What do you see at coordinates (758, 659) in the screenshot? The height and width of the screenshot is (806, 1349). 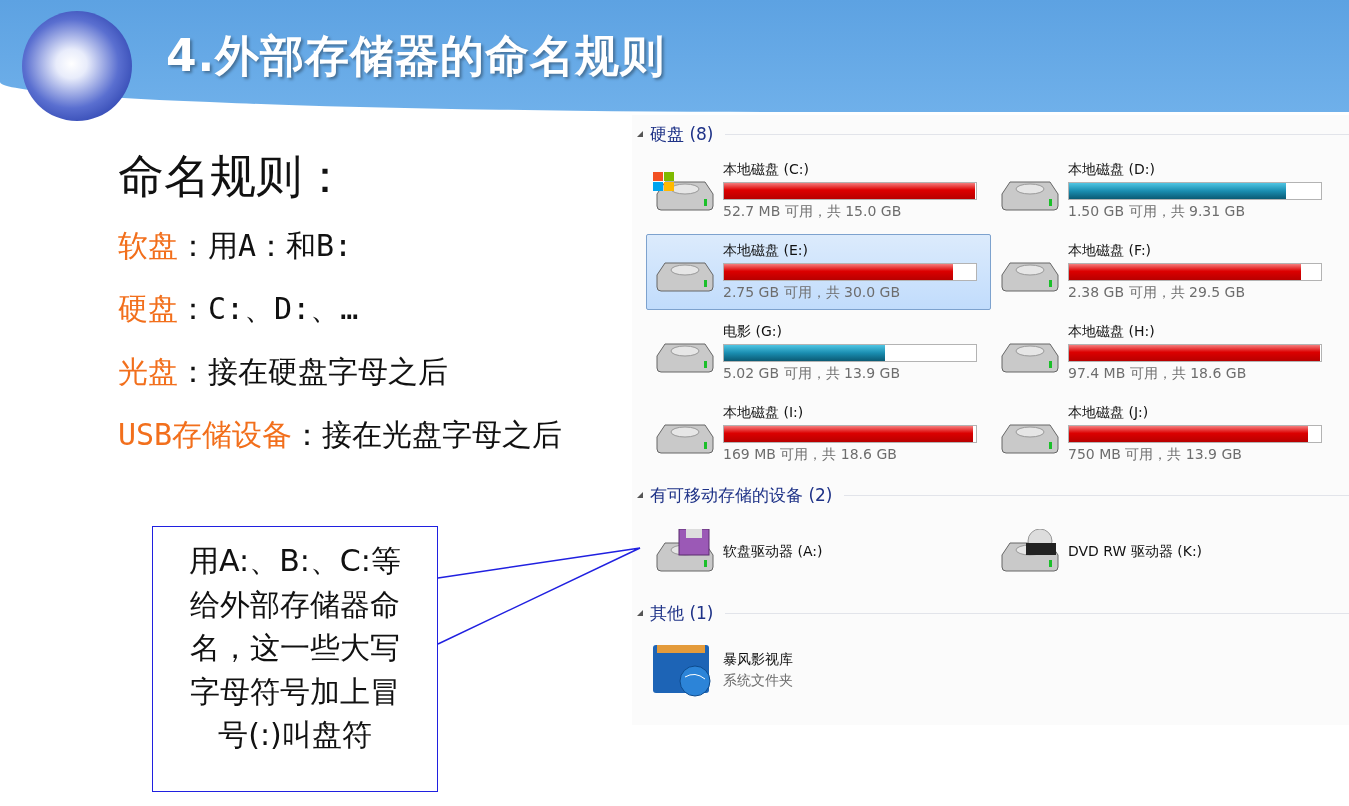 I see `drive-name: 暴风影视库` at bounding box center [758, 659].